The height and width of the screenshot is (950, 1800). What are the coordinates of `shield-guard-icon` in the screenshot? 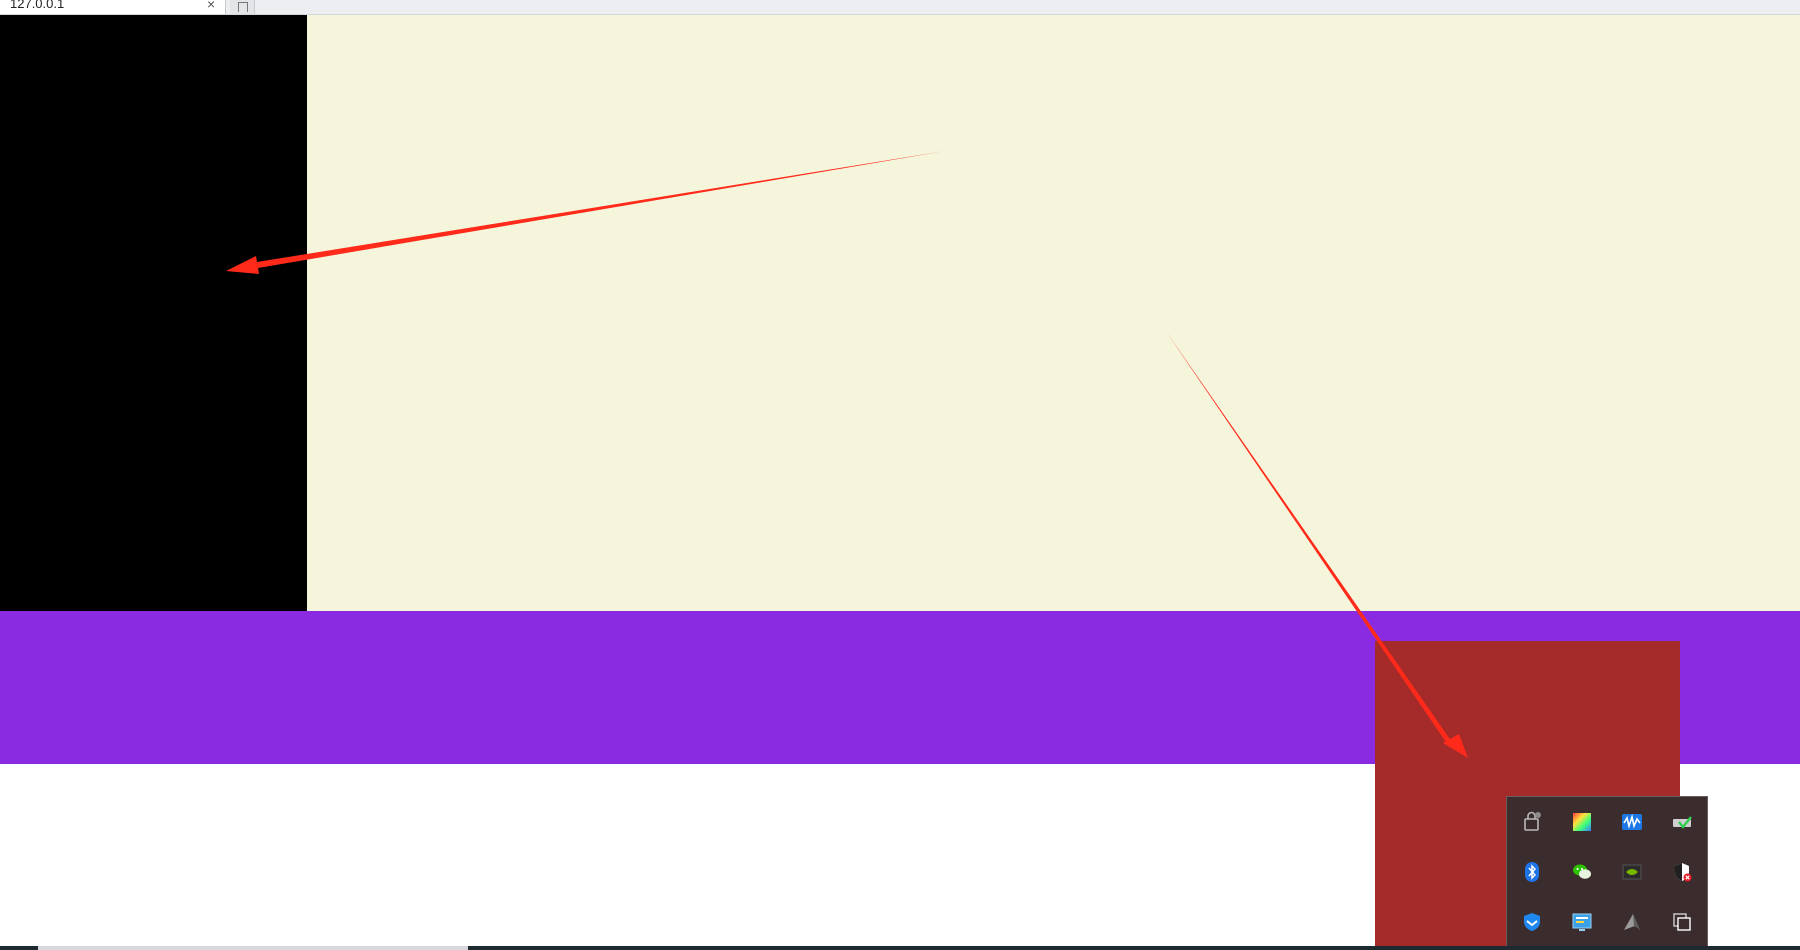 It's located at (1532, 922).